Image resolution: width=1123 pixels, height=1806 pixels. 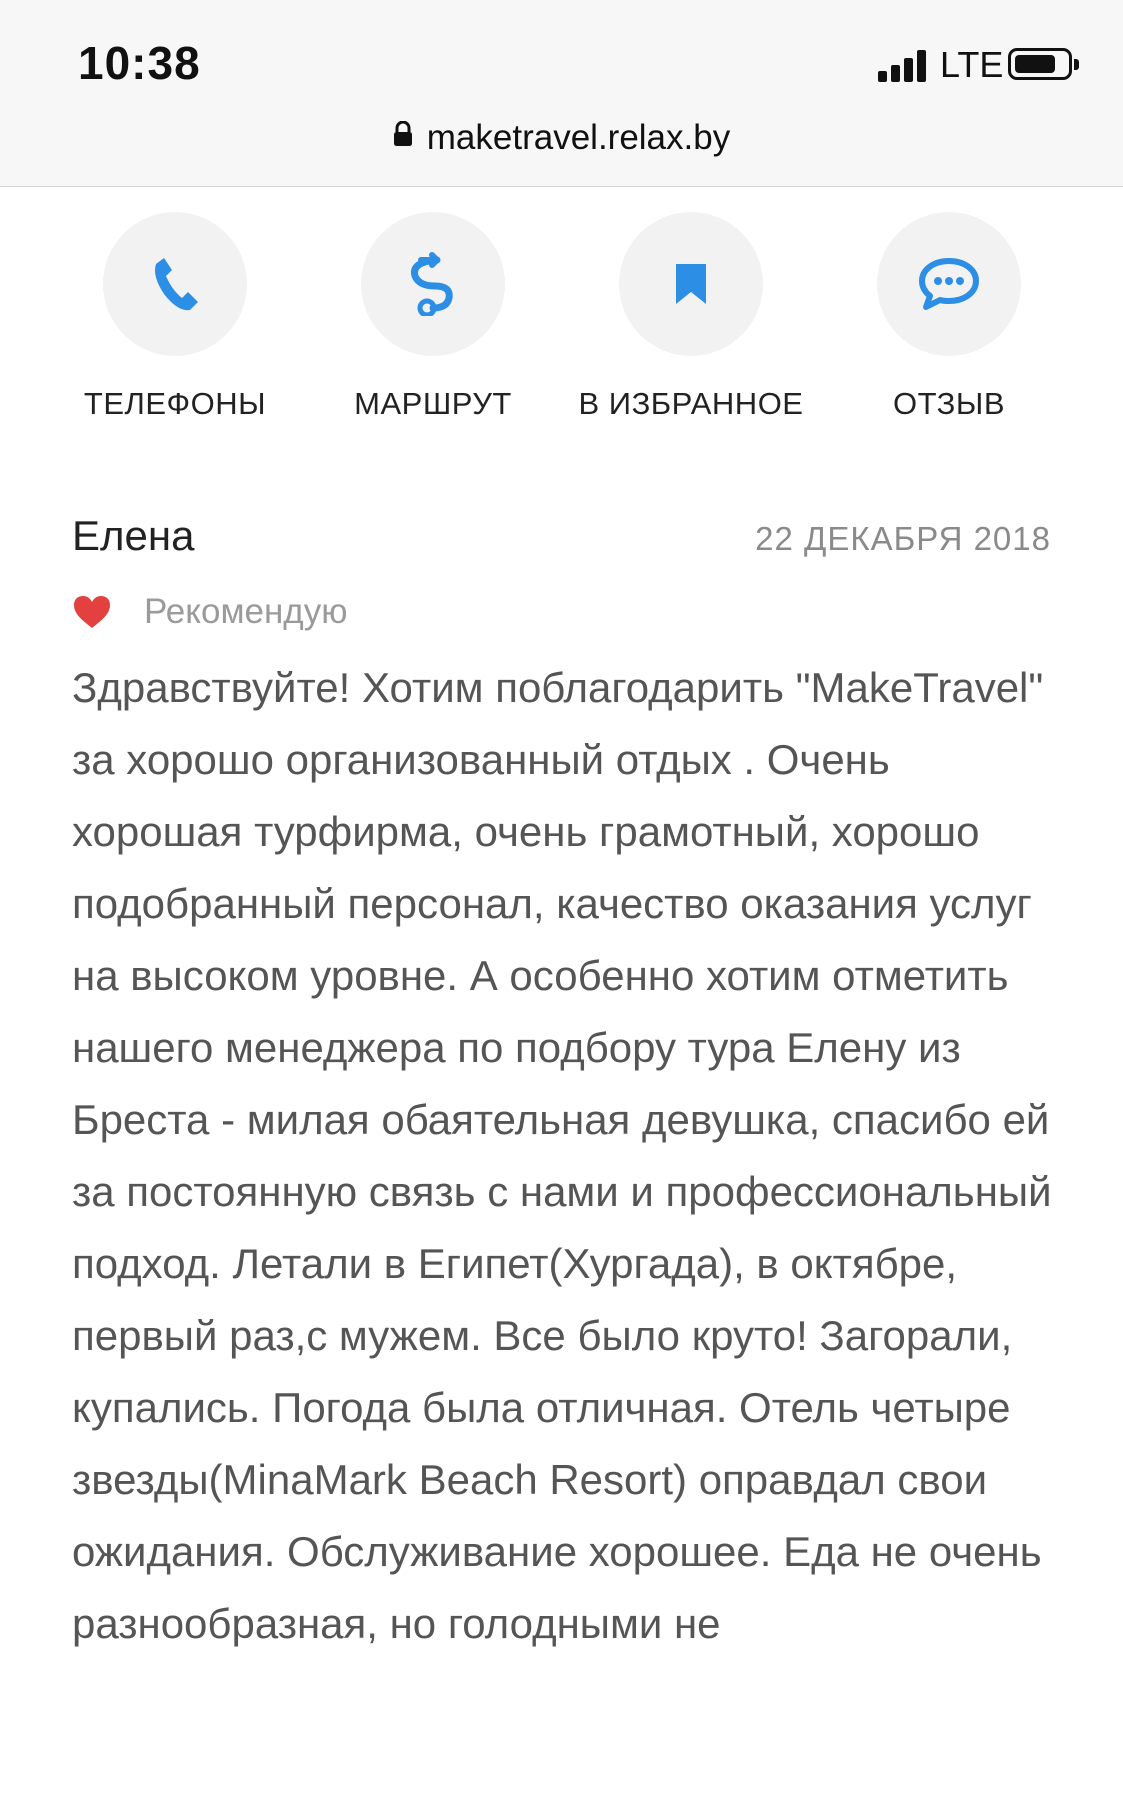 I want to click on phone-icon, so click(x=176, y=284).